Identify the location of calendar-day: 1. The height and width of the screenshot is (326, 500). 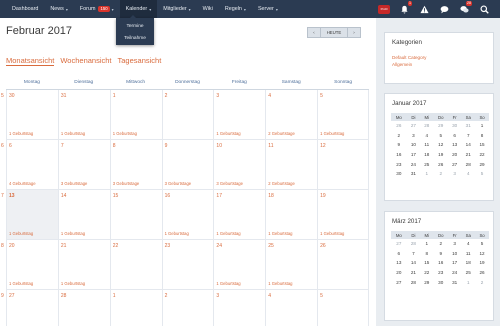
(135, 308).